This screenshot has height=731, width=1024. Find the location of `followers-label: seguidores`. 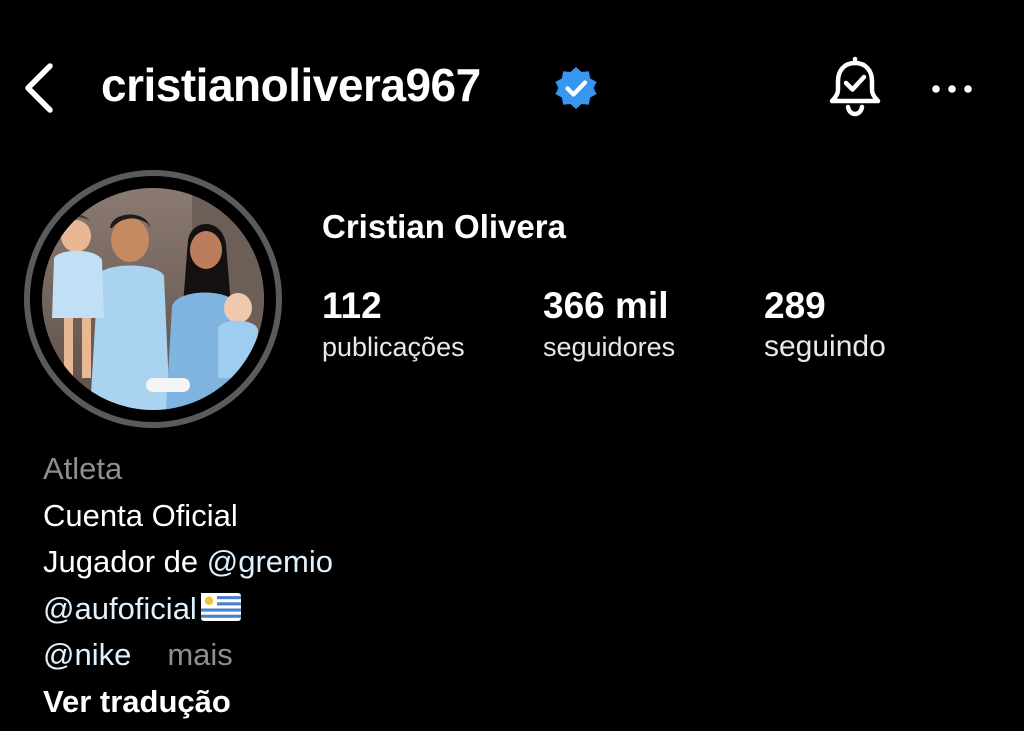

followers-label: seguidores is located at coordinates (609, 347).